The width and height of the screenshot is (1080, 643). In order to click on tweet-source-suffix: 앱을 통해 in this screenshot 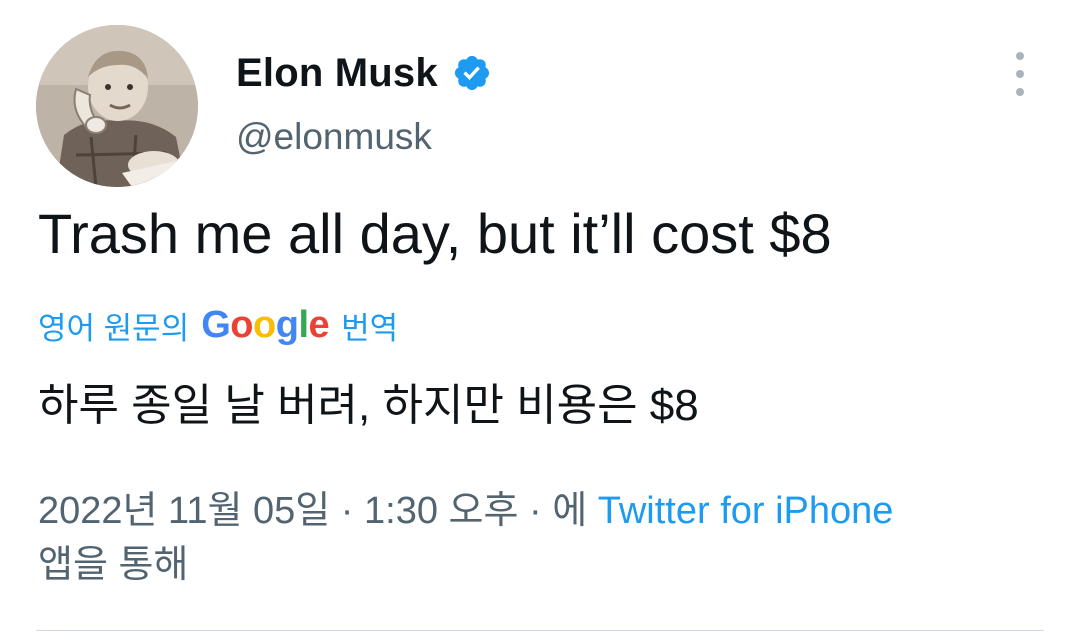, I will do `click(113, 565)`.